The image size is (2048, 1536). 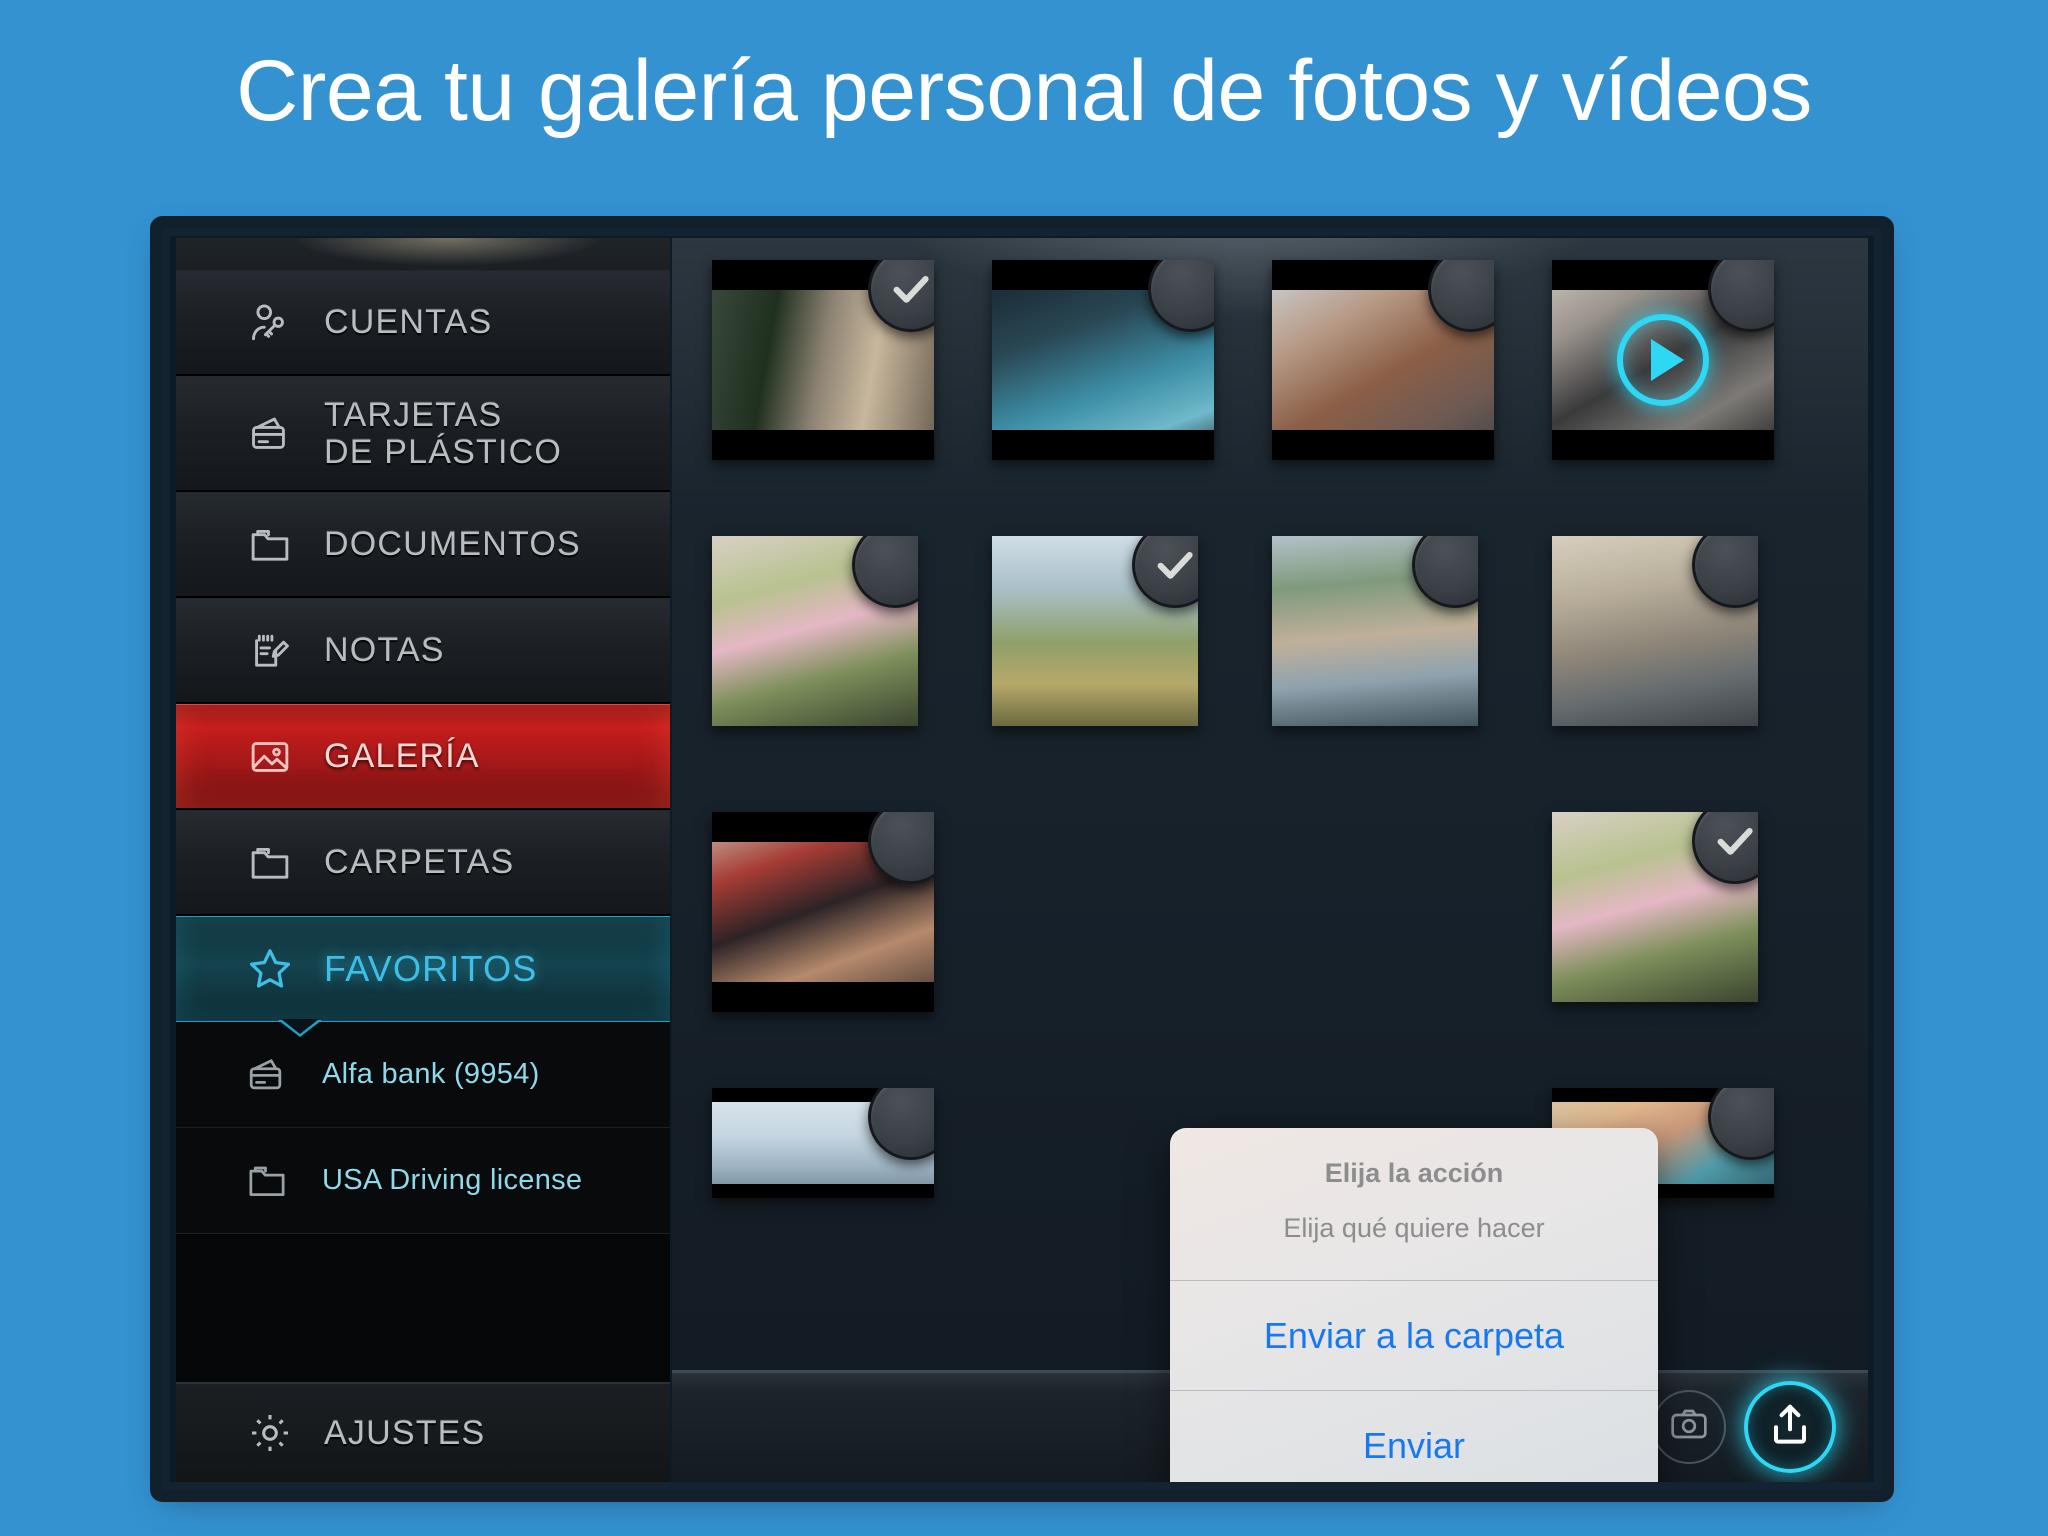 I want to click on sidebar-item-label: DOCUMENTOS, so click(x=452, y=544).